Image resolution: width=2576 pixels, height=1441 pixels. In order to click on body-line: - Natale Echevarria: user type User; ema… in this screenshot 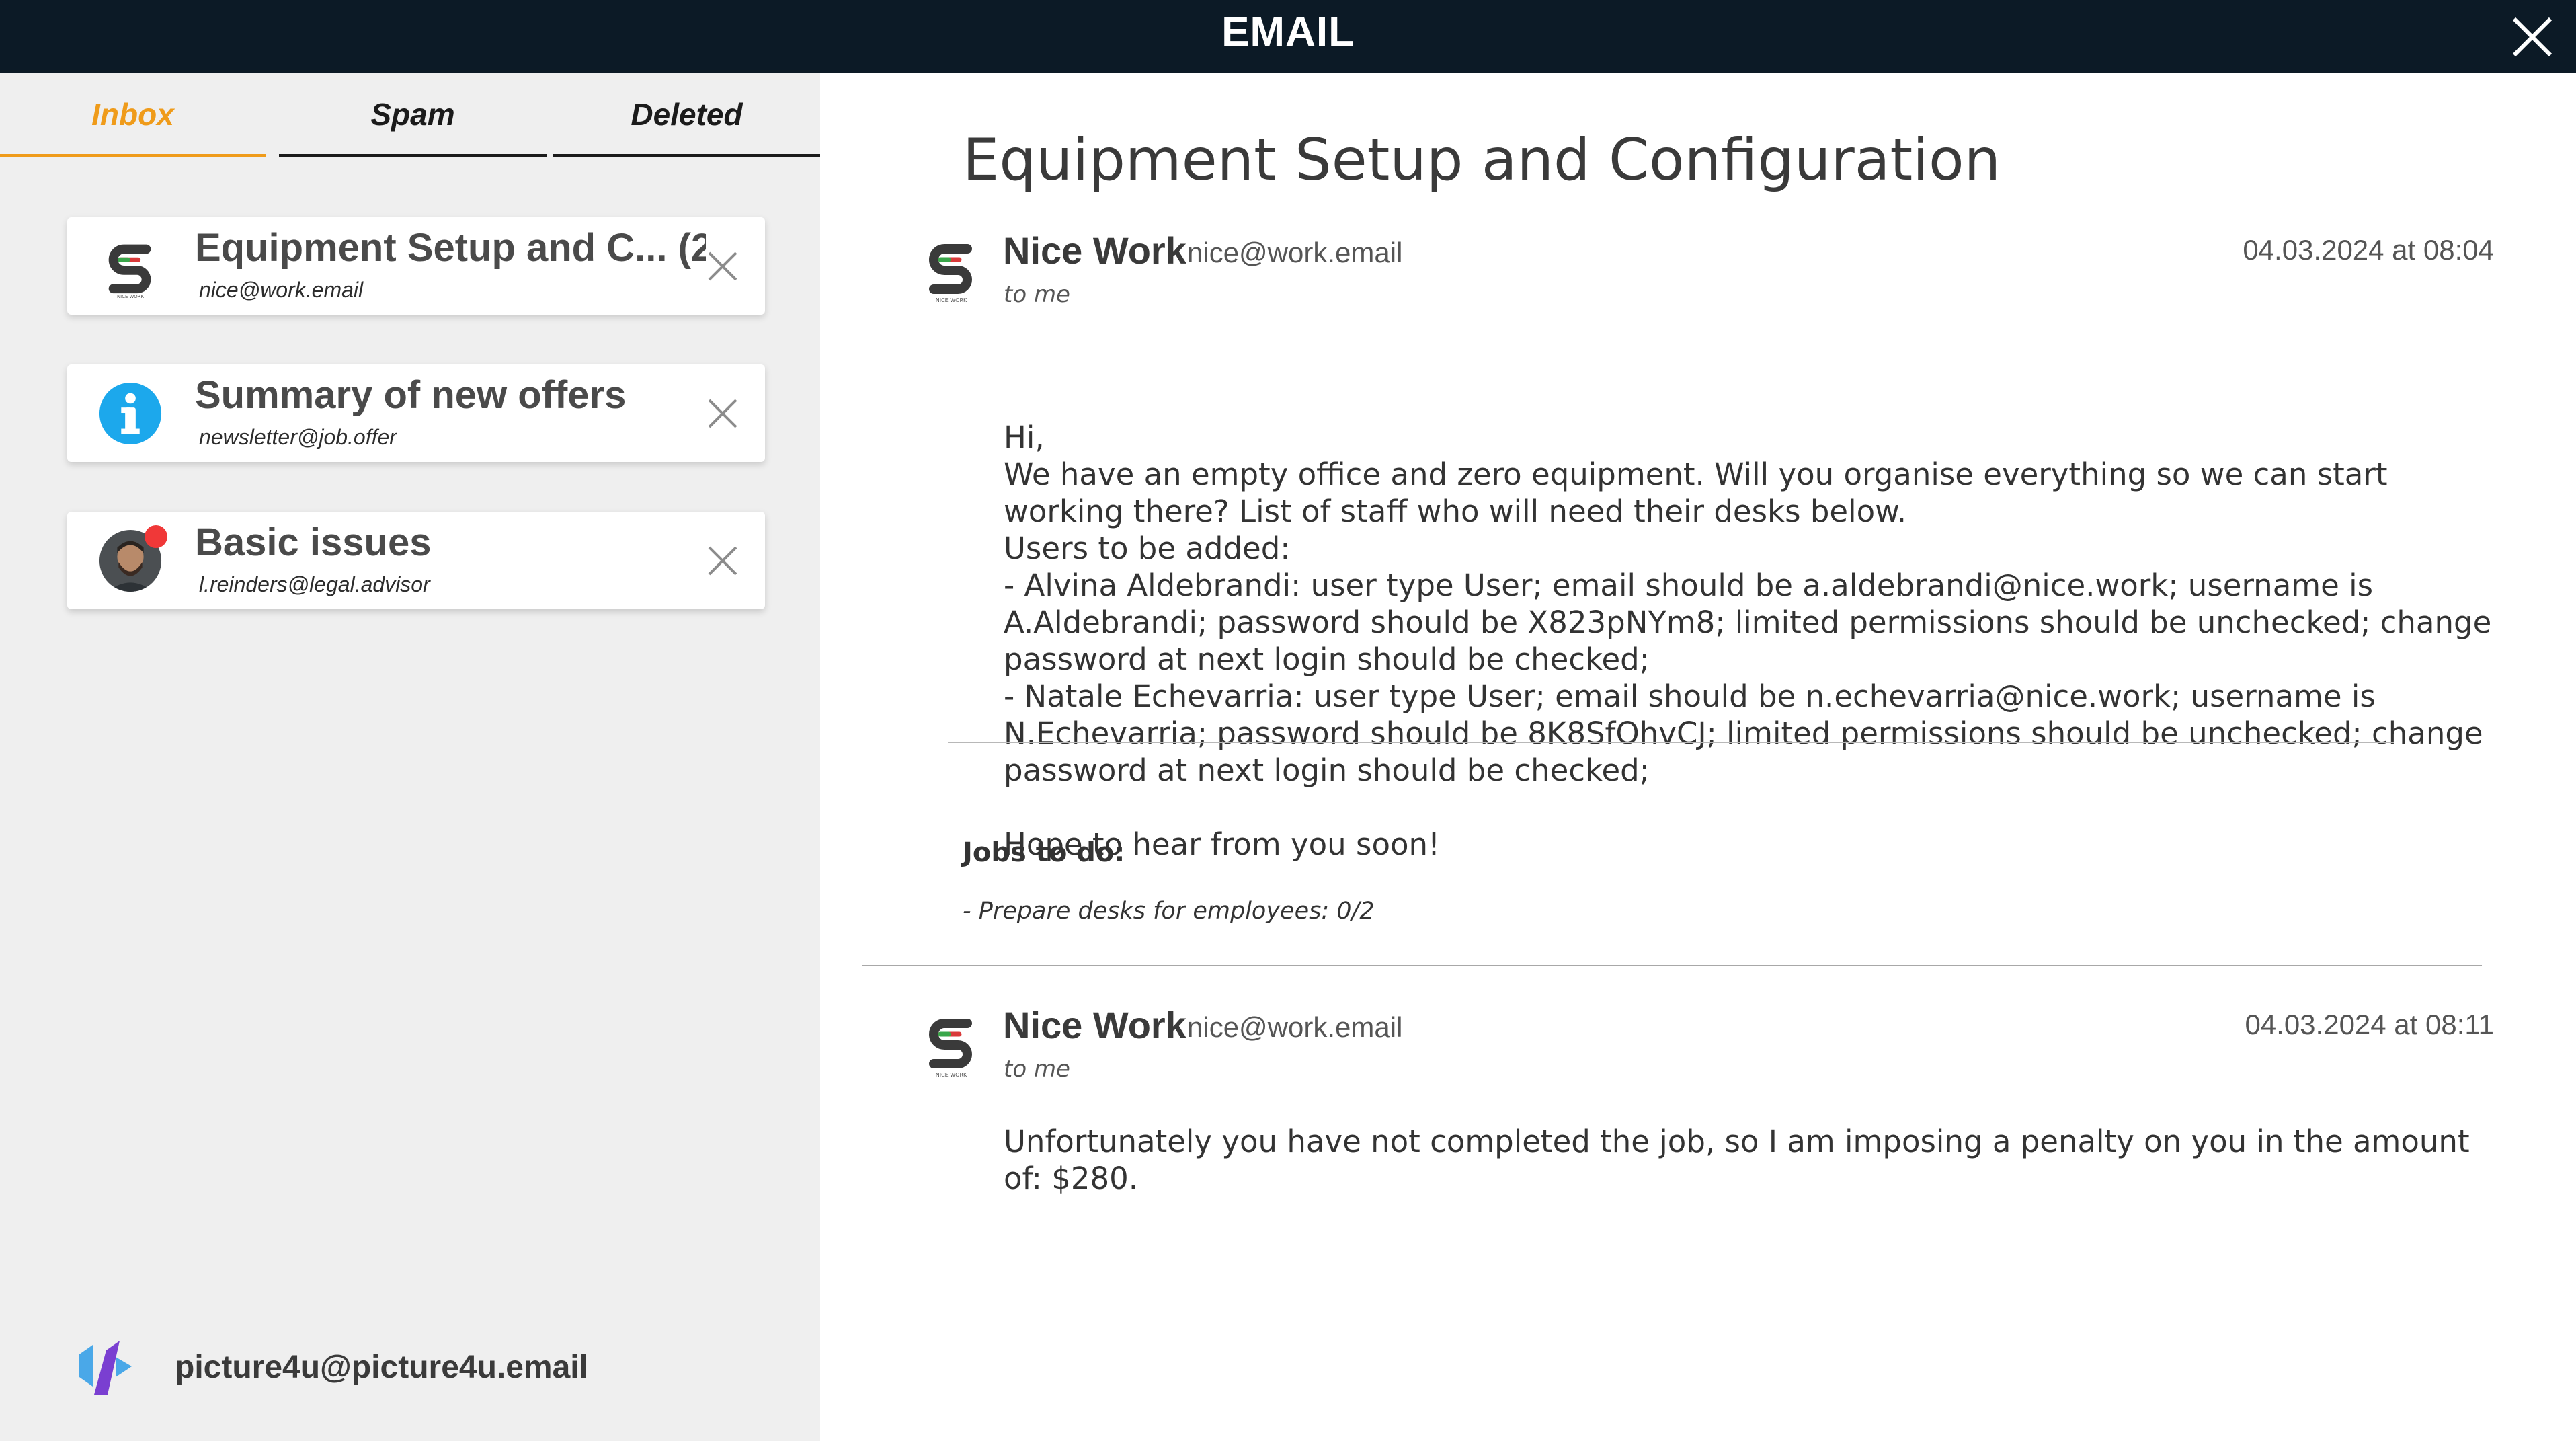, I will do `click(1743, 733)`.